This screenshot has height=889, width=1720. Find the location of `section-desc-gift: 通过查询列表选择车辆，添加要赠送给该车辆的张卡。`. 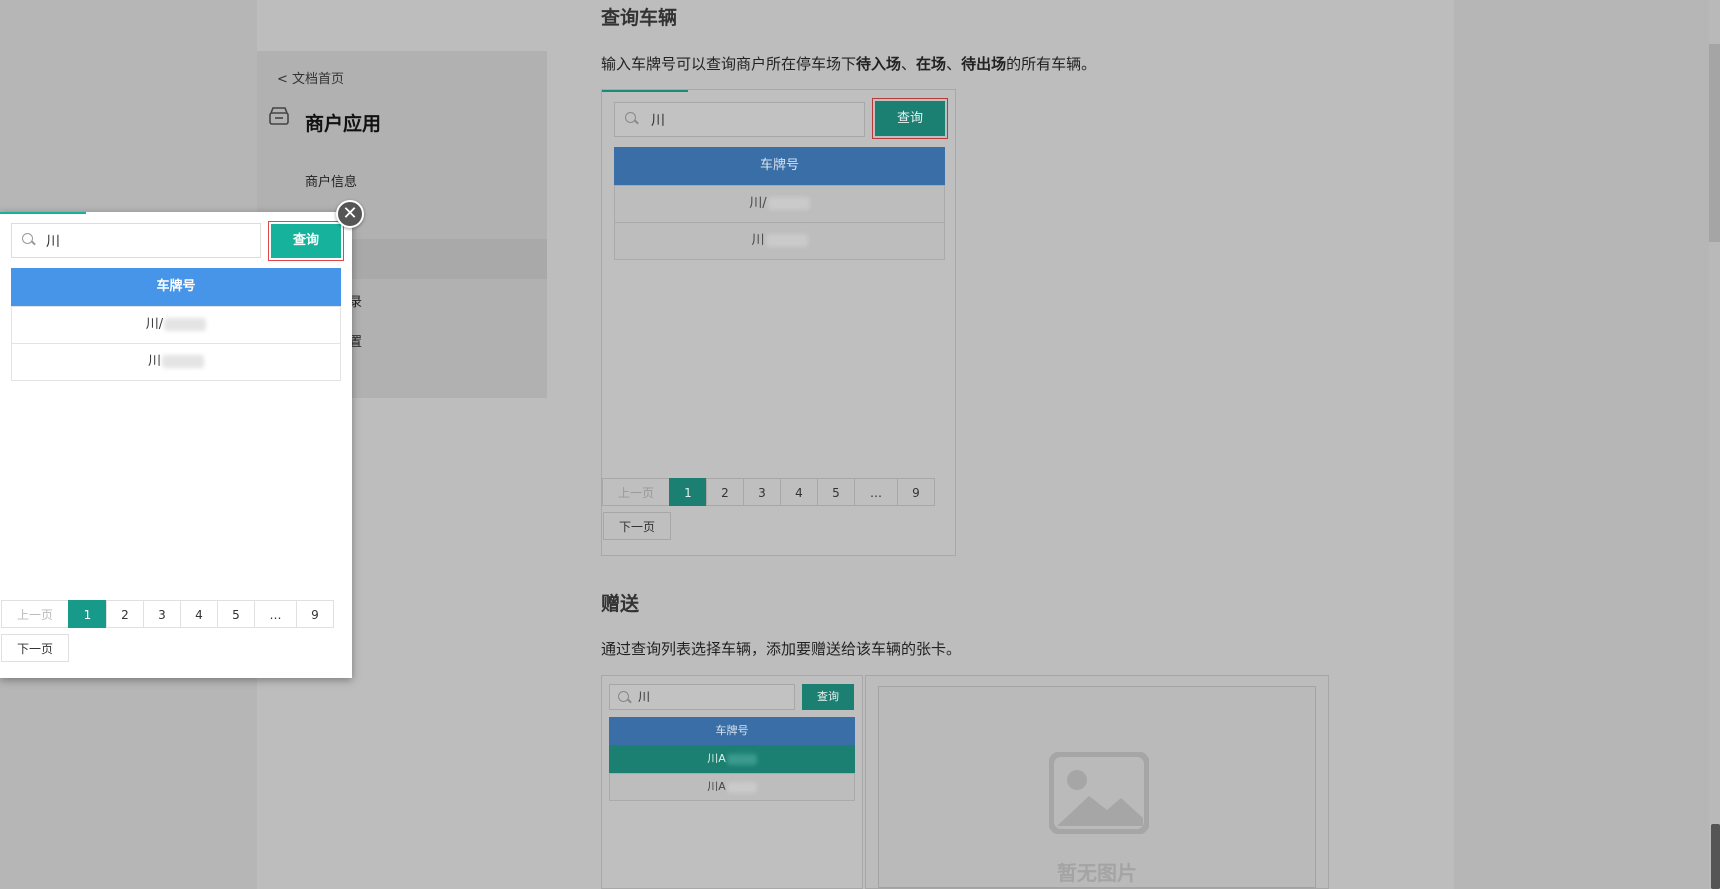

section-desc-gift: 通过查询列表选择车辆，添加要赠送给该车辆的张卡。 is located at coordinates (781, 649).